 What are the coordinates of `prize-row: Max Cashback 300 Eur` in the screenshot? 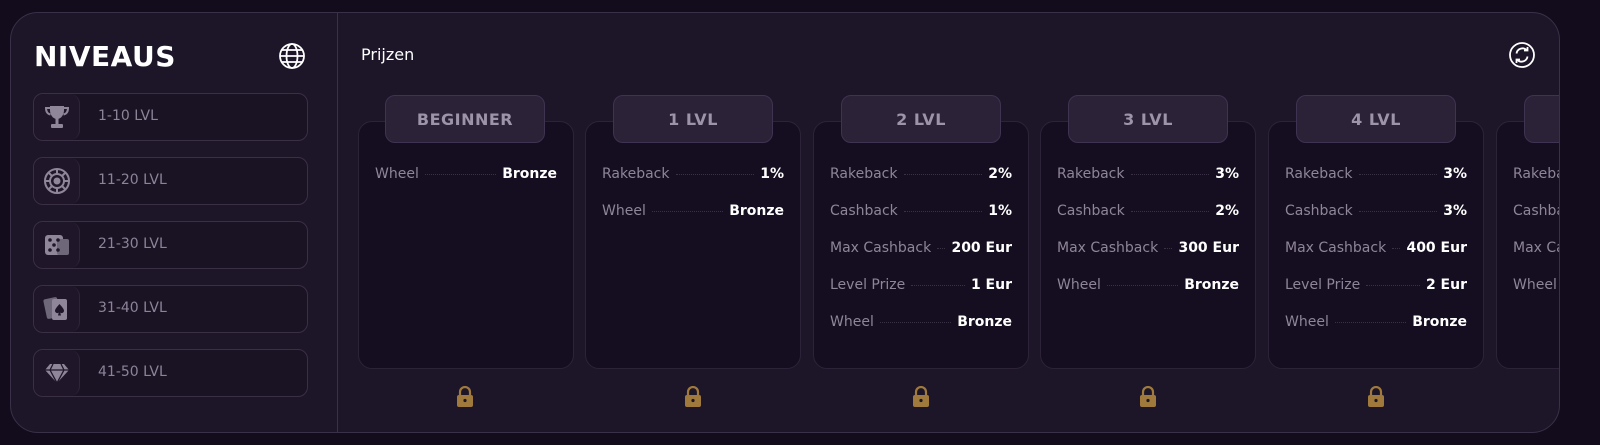 It's located at (1148, 248).